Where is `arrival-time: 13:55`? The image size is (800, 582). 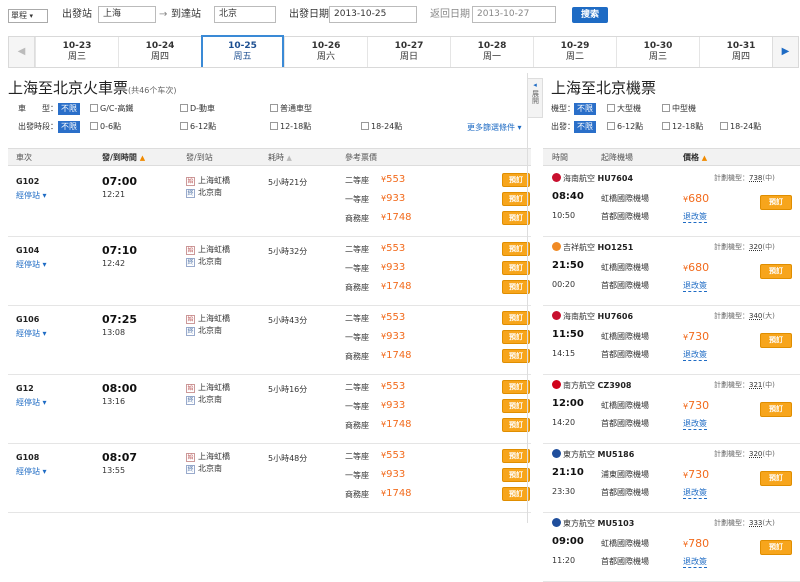 arrival-time: 13:55 is located at coordinates (114, 470).